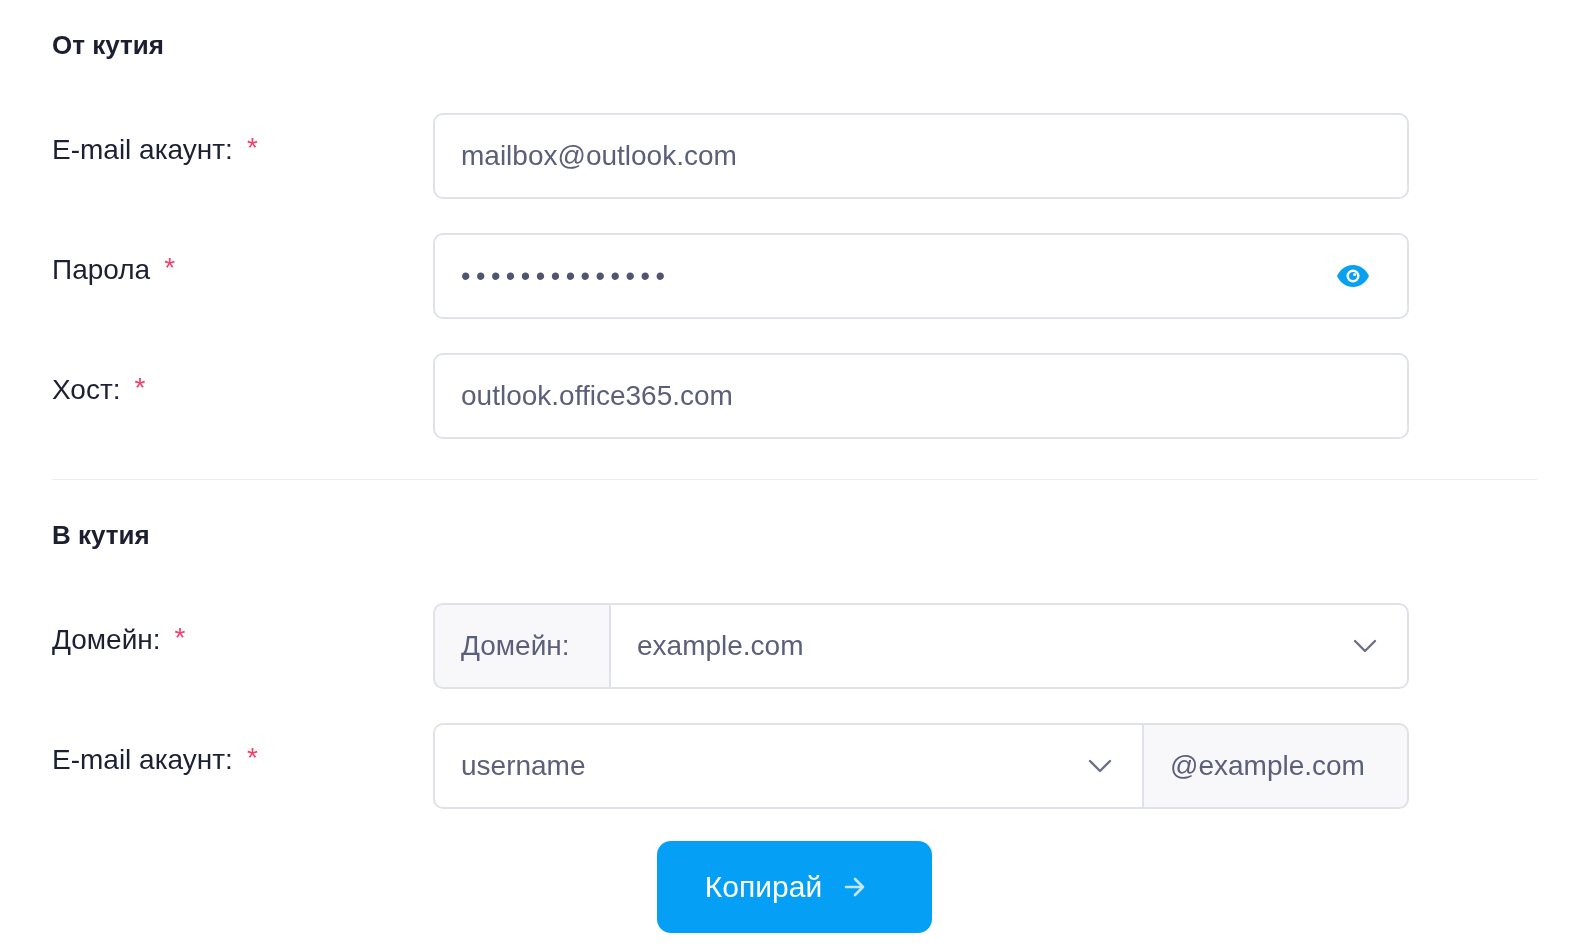  What do you see at coordinates (1353, 276) in the screenshot?
I see `eye-icon` at bounding box center [1353, 276].